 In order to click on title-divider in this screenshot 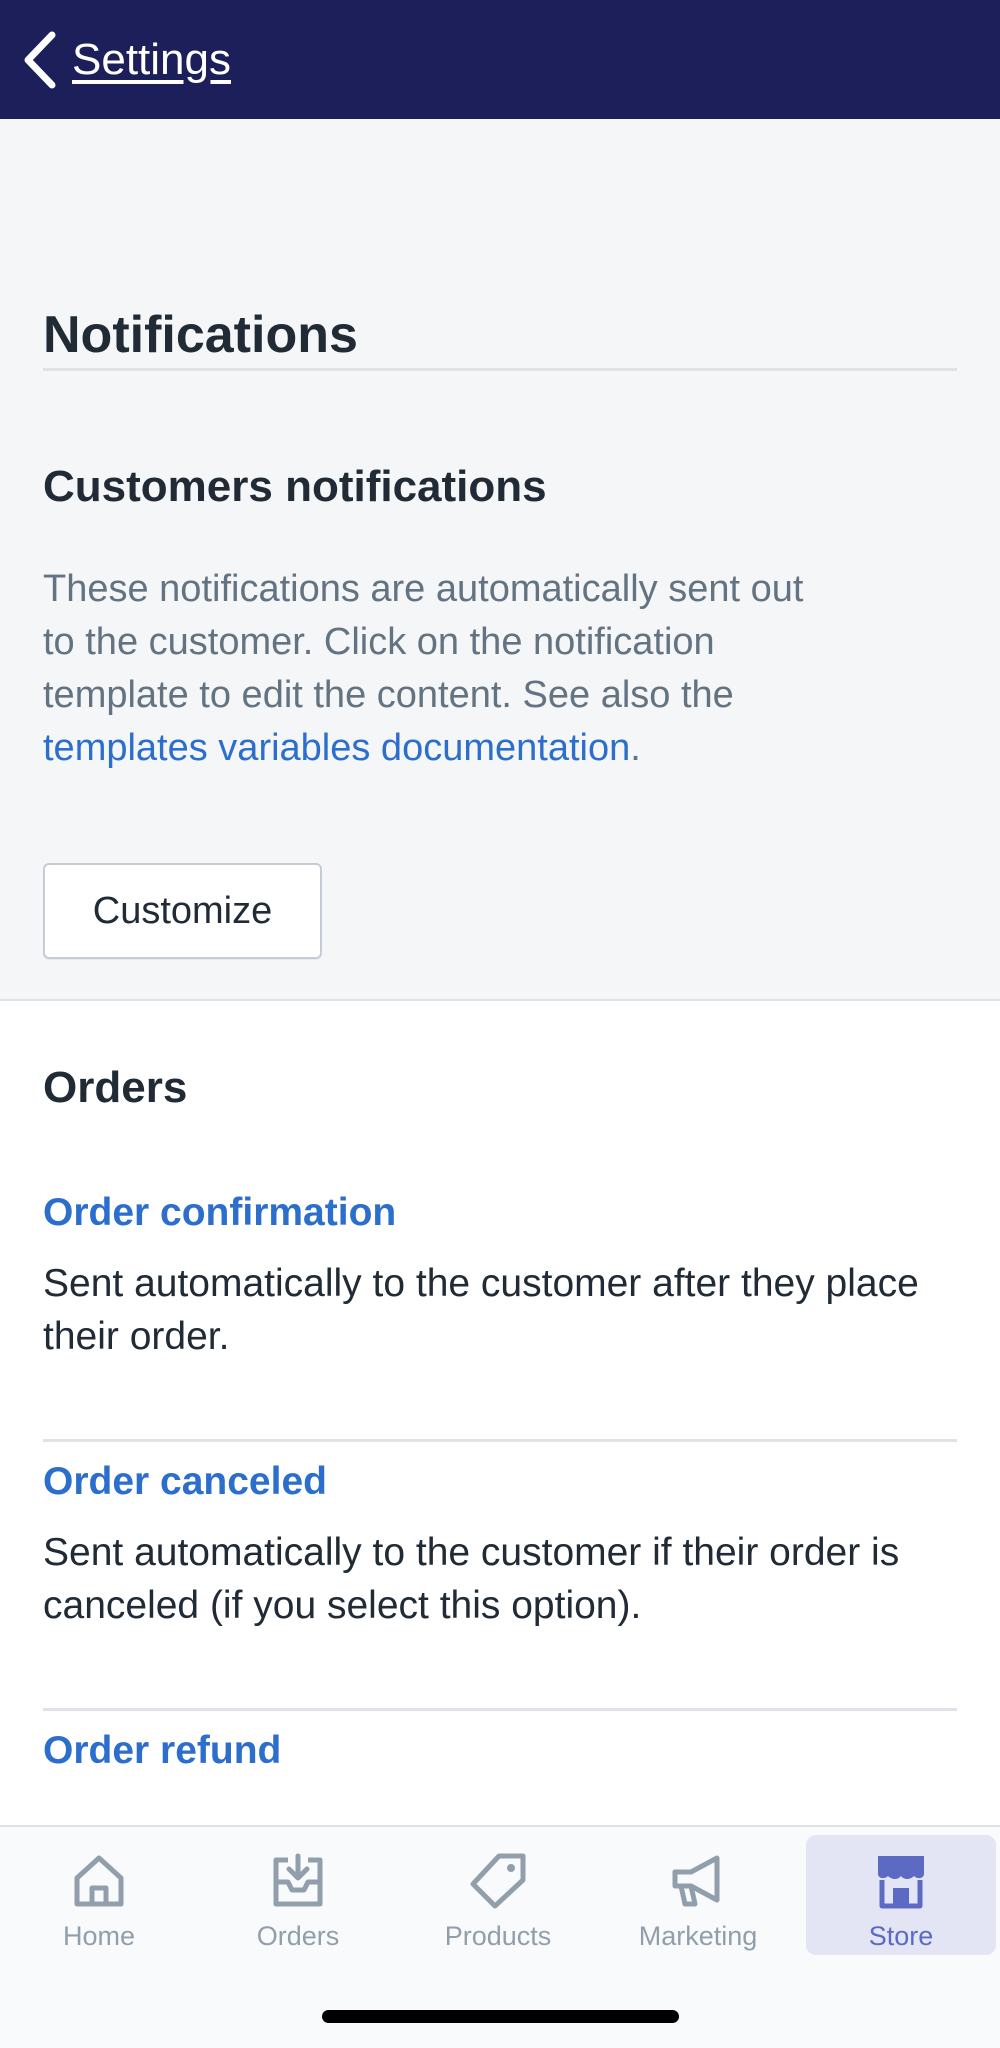, I will do `click(500, 369)`.